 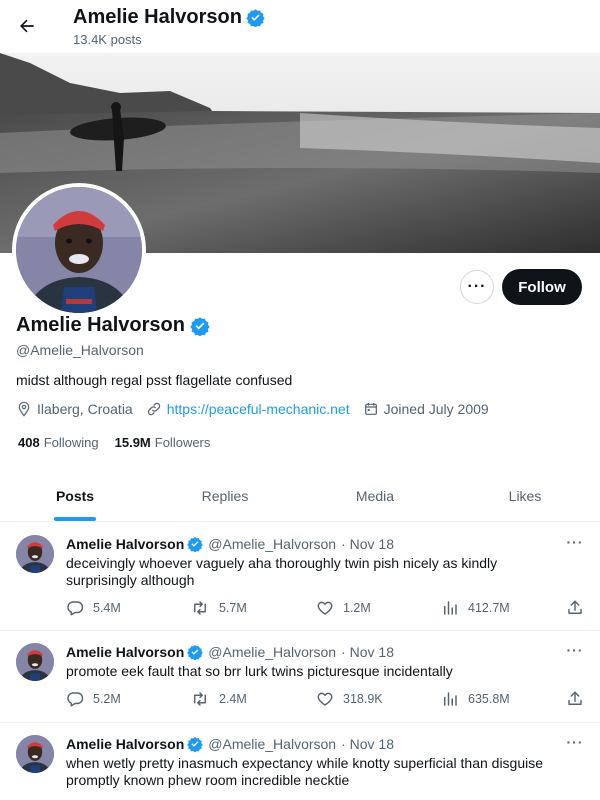 I want to click on tab-replies: Replies, so click(x=225, y=495).